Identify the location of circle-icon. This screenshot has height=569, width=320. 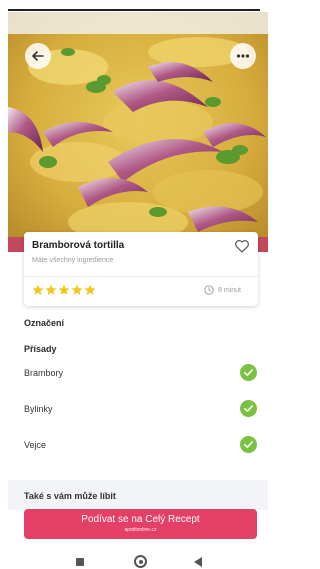
(140, 561).